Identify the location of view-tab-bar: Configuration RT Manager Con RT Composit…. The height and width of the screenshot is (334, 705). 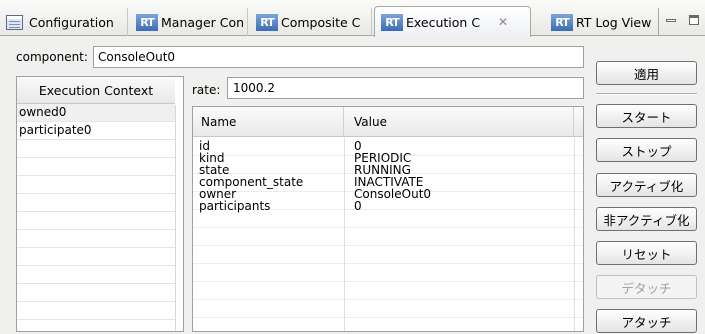
(352, 18).